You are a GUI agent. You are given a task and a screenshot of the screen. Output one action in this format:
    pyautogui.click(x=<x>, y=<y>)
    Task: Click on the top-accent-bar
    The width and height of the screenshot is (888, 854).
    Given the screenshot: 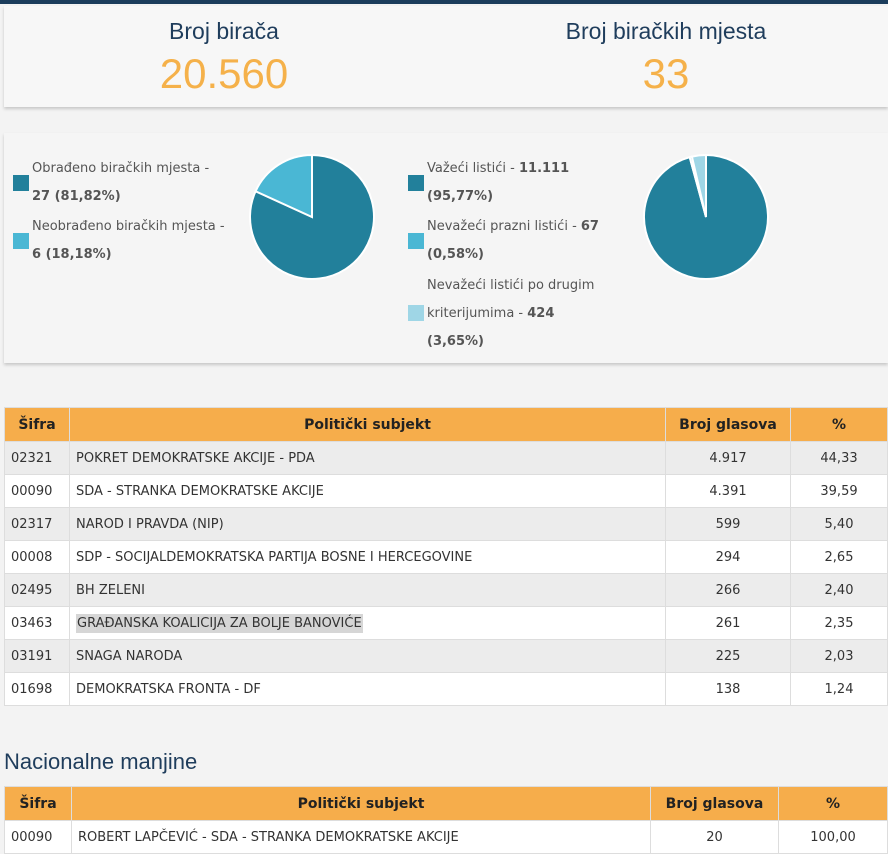 What is the action you would take?
    pyautogui.click(x=444, y=2)
    